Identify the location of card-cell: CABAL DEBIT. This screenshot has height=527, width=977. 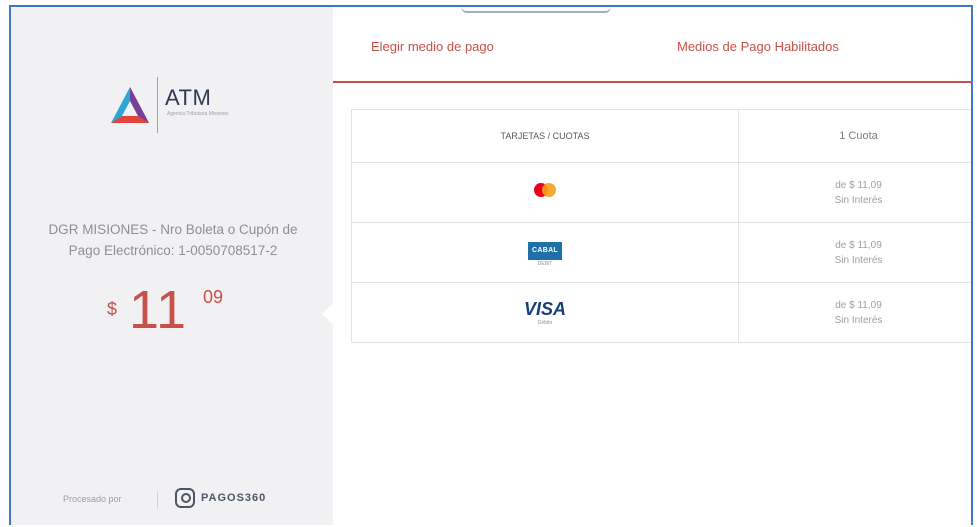
(545, 252).